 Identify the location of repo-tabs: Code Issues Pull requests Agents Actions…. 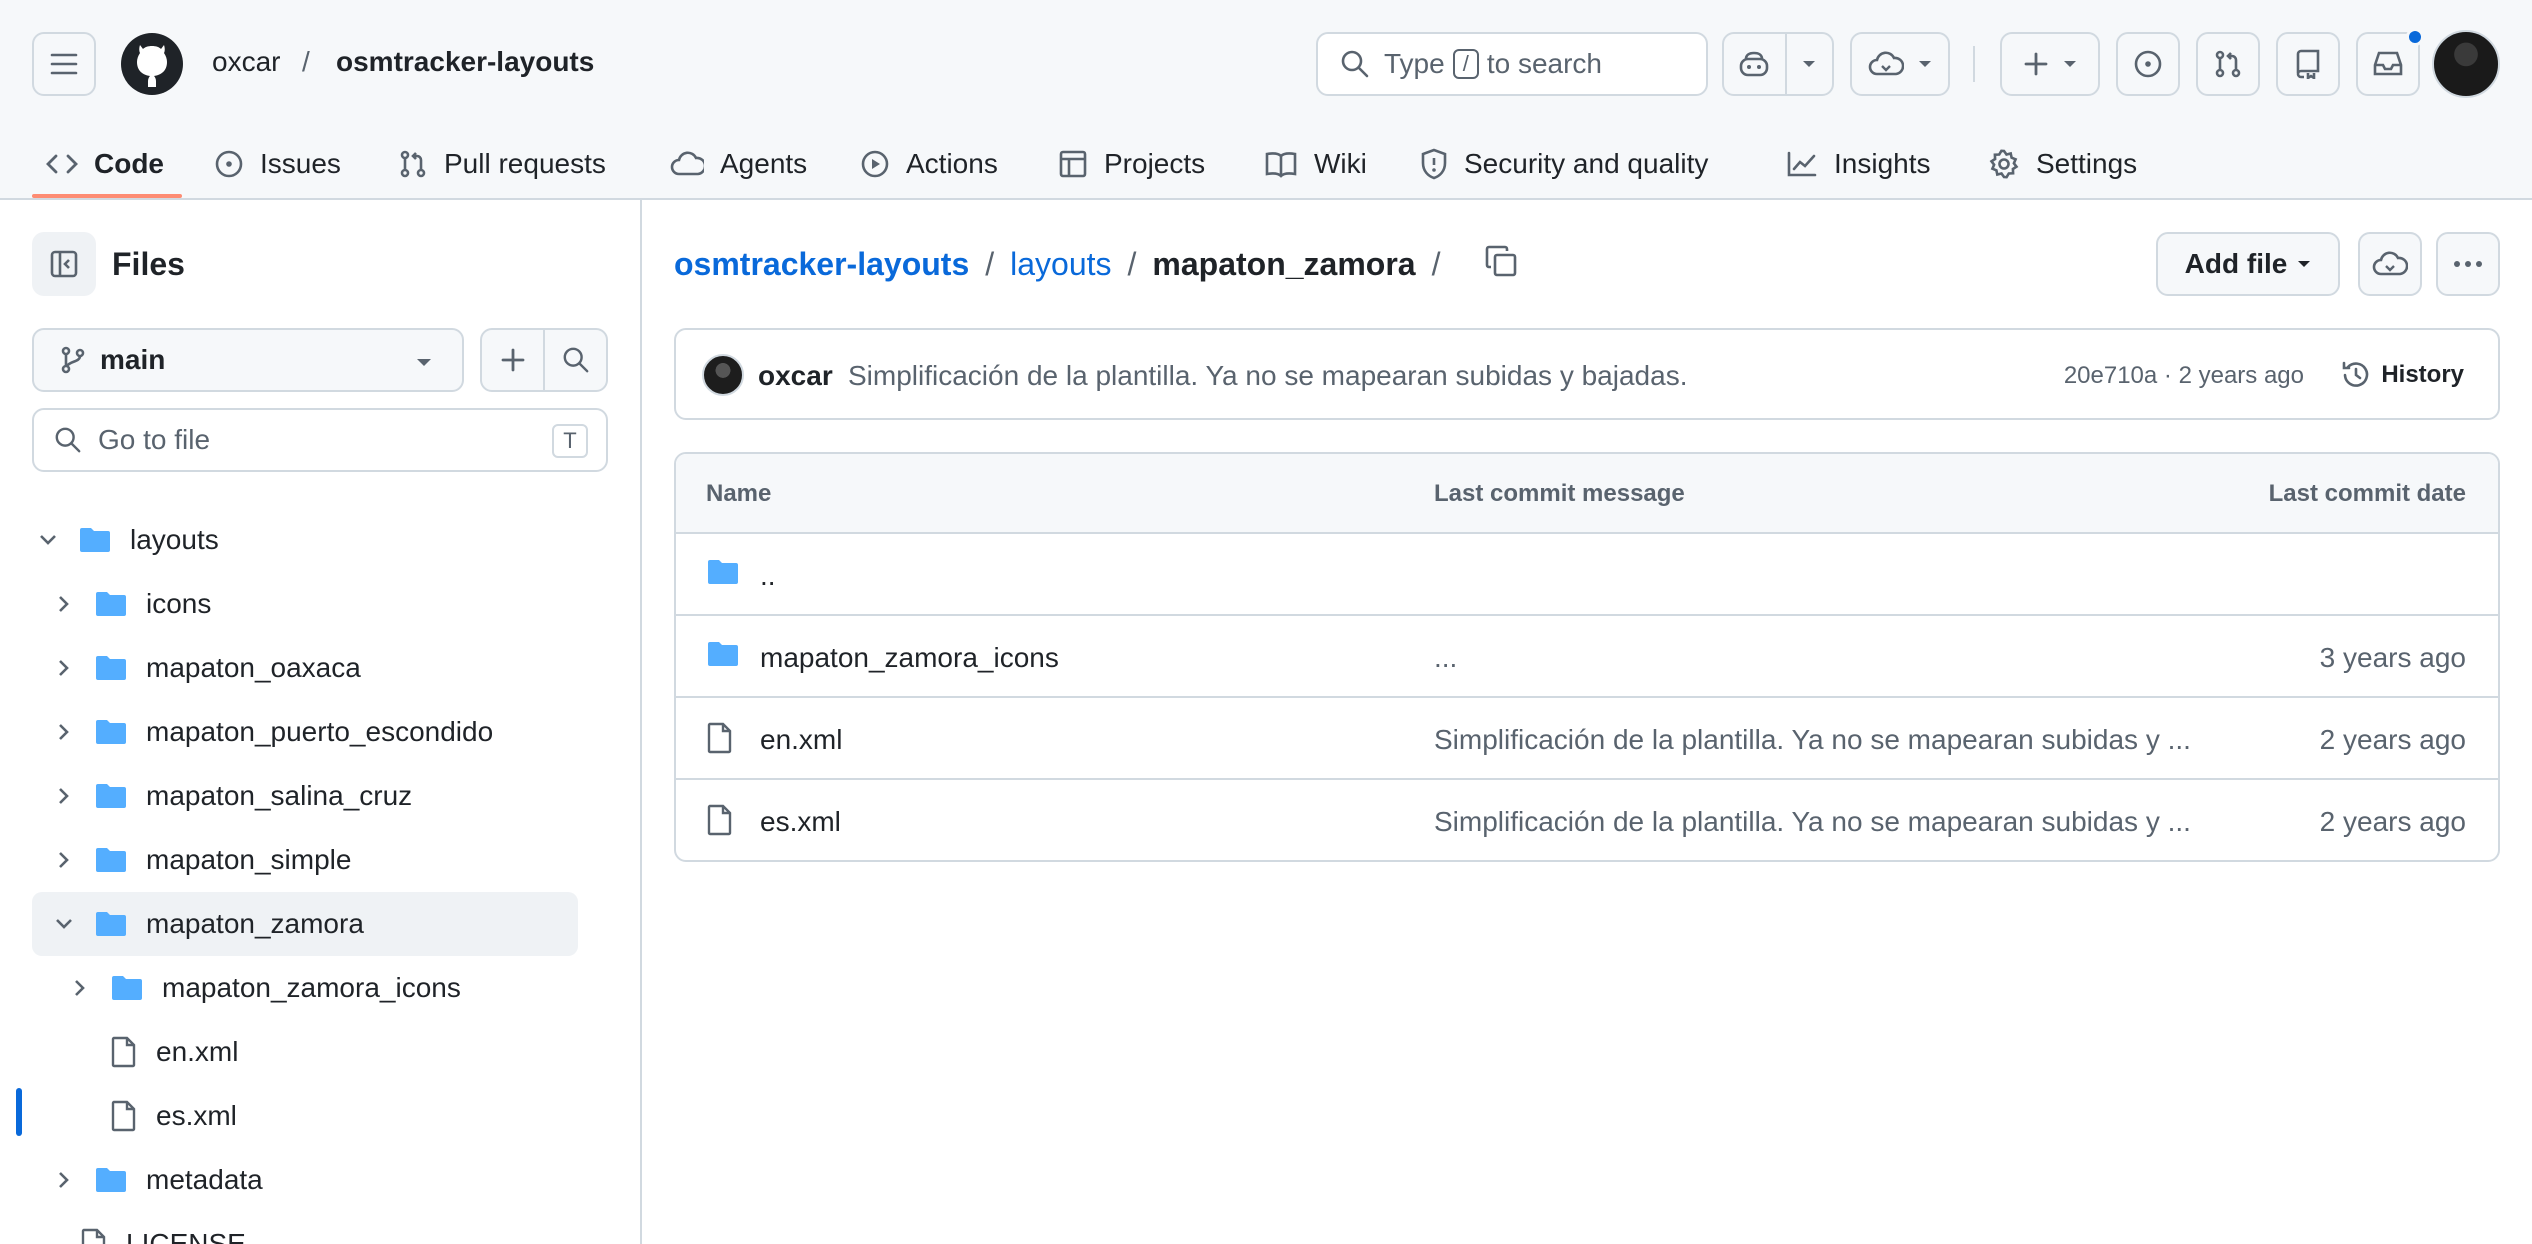
(1266, 164).